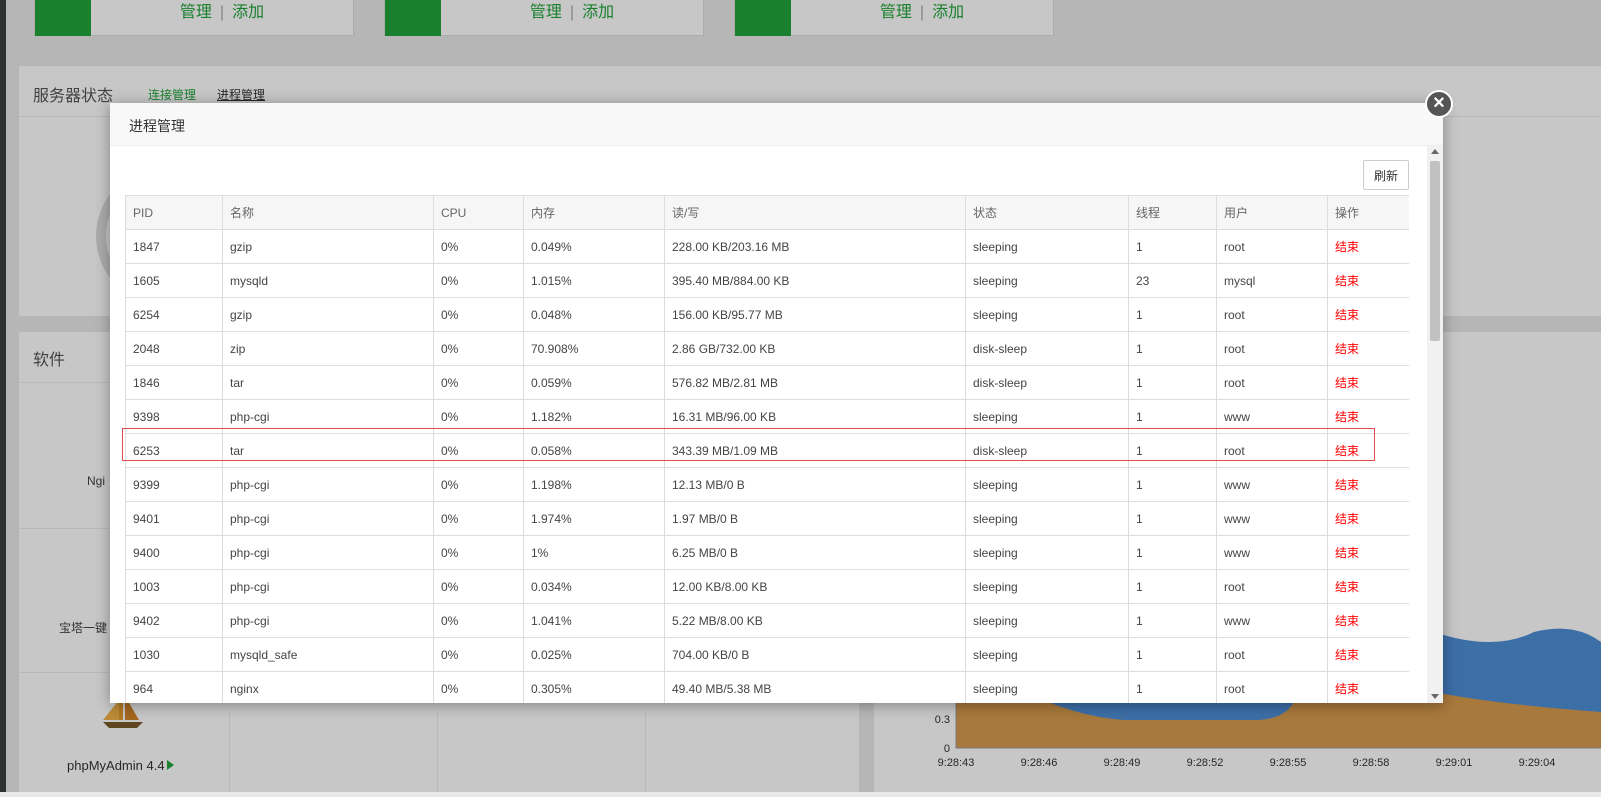 The height and width of the screenshot is (797, 1601). Describe the element at coordinates (815, 246) in the screenshot. I see `cell-read-write: 228.00 KB/203.16 MB` at that location.